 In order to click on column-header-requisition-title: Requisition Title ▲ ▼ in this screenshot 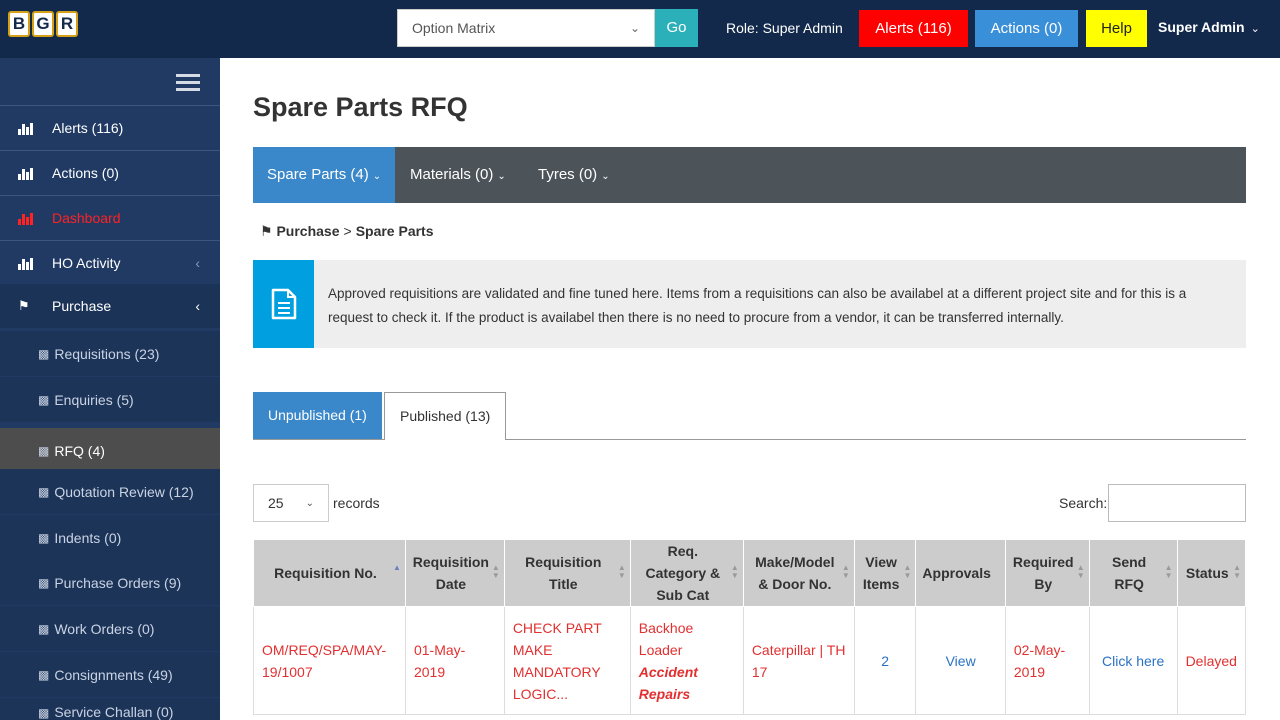, I will do `click(567, 573)`.